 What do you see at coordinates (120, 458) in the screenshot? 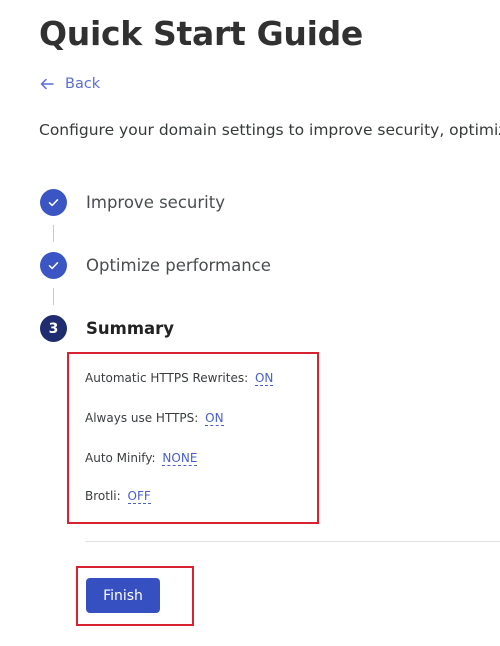
I see `setting-label: Auto Minify:` at bounding box center [120, 458].